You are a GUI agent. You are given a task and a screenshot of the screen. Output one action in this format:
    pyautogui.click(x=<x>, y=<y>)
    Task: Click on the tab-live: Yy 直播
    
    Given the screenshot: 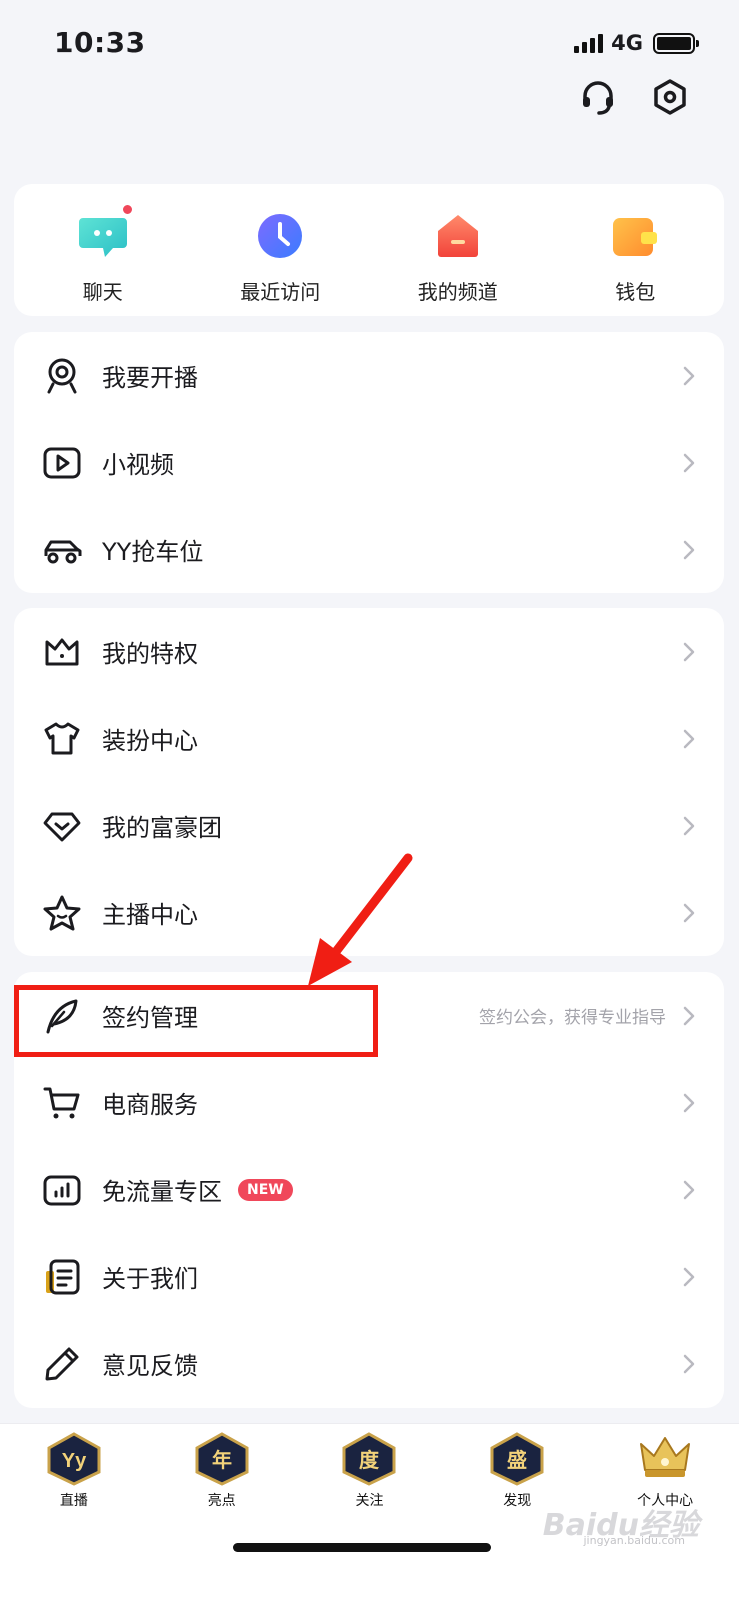 What is the action you would take?
    pyautogui.click(x=74, y=1512)
    